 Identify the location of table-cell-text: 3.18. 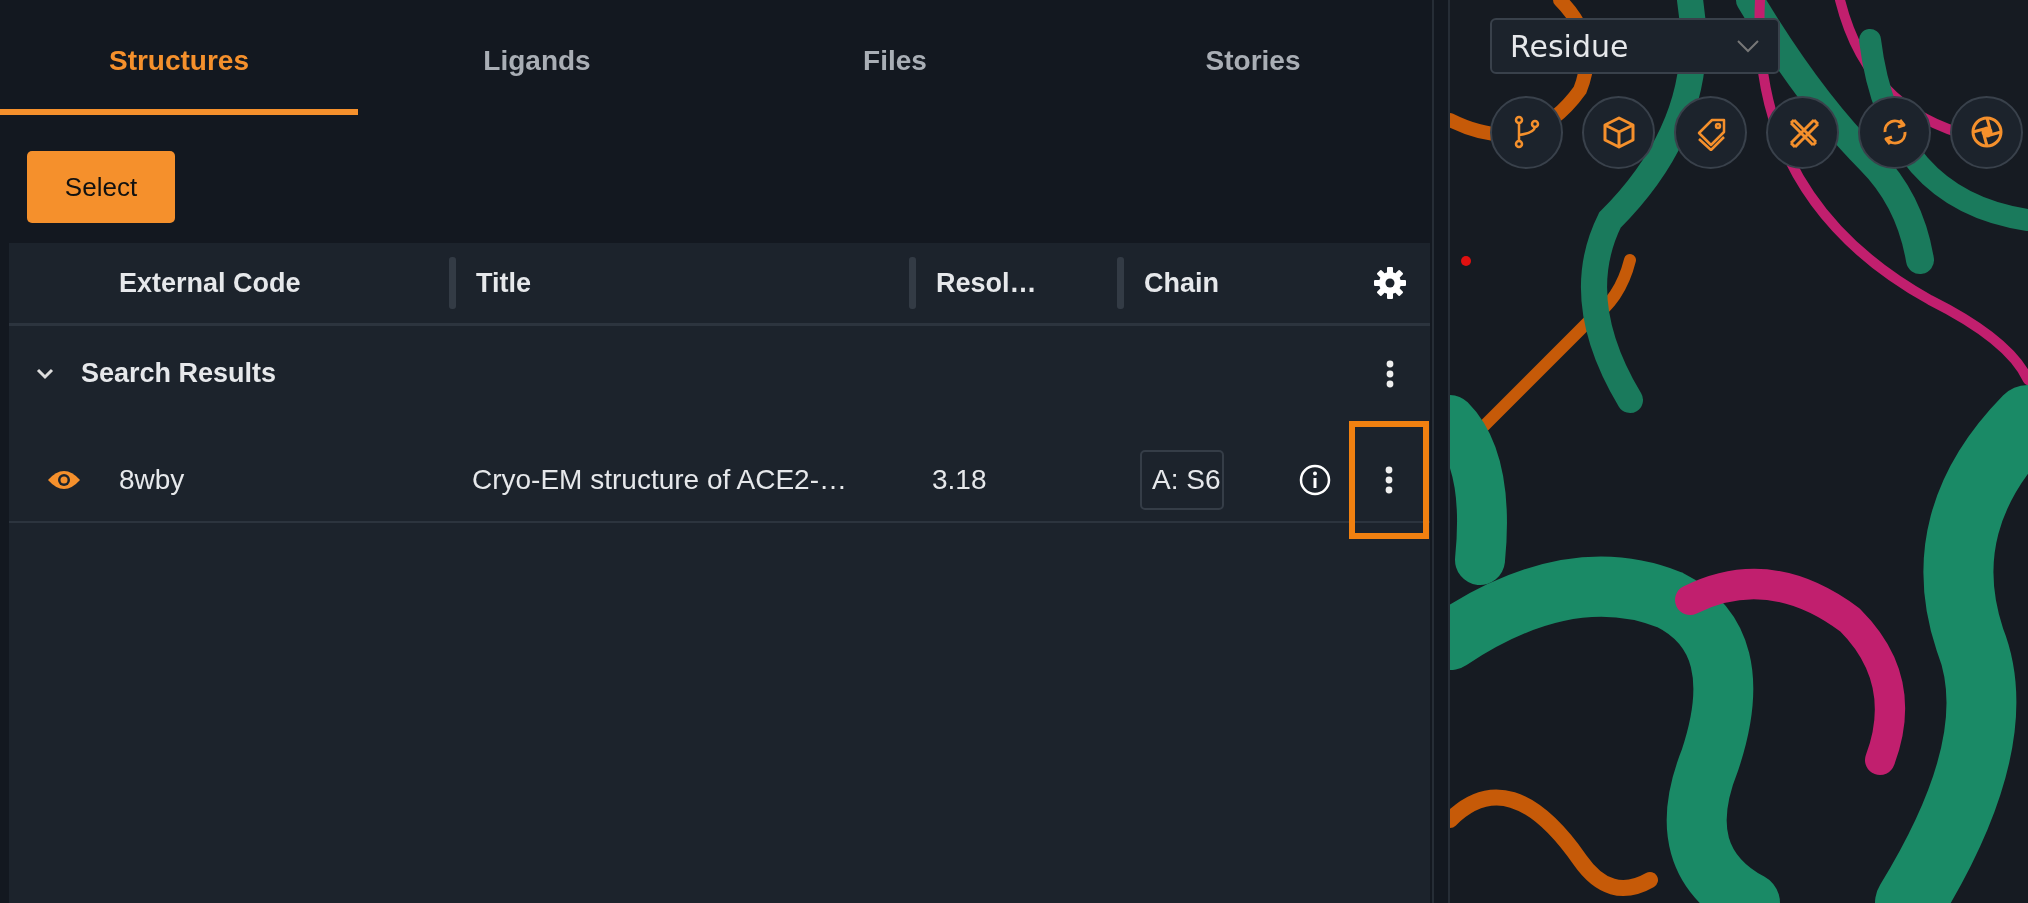
(960, 480).